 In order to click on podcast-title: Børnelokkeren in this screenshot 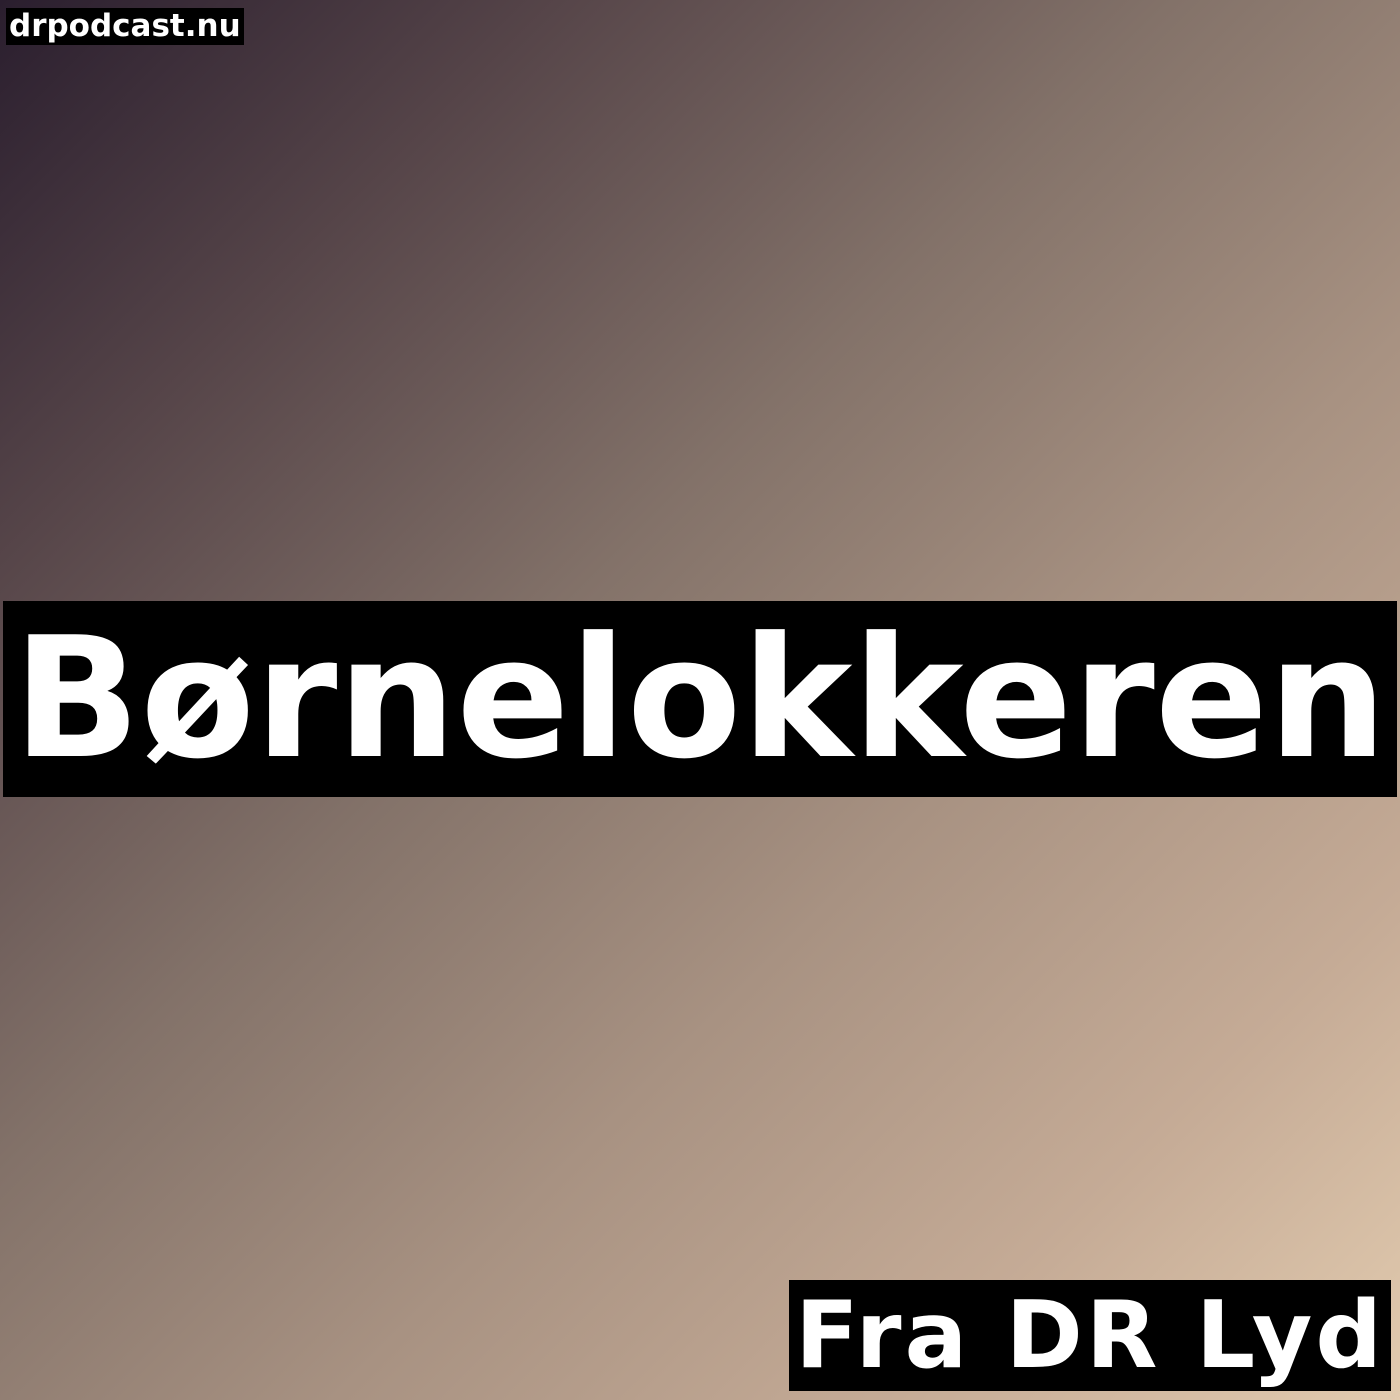, I will do `click(700, 698)`.